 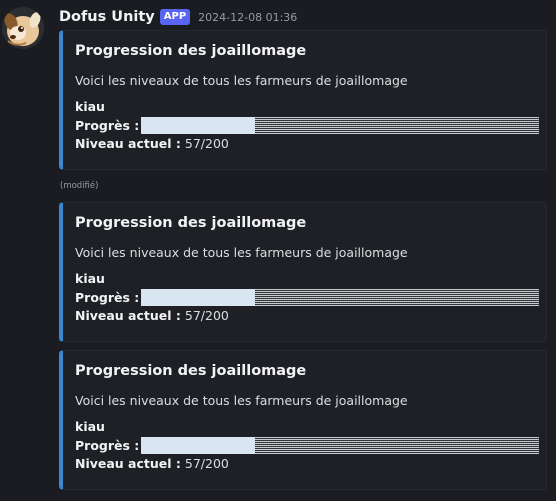 I want to click on app-badge: APP, so click(x=175, y=17).